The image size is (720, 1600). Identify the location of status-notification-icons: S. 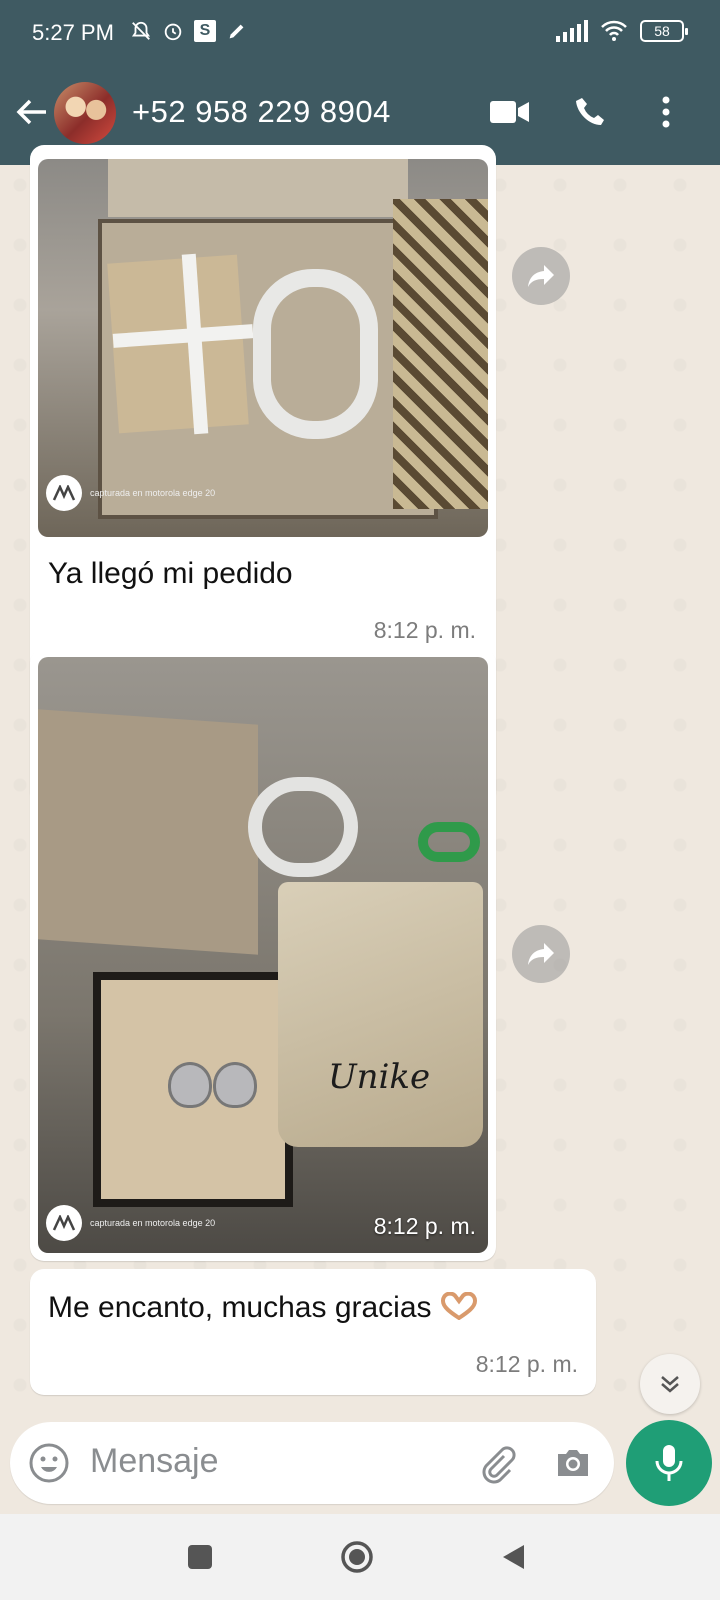
(189, 31).